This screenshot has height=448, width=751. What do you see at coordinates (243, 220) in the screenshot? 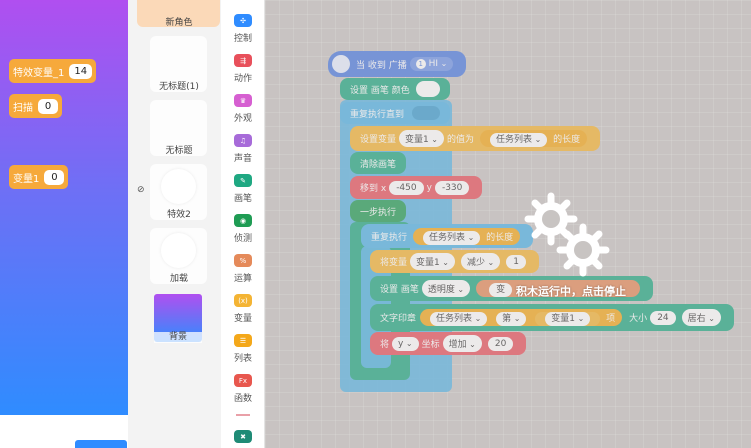
I see `sensing-icon: ◉` at bounding box center [243, 220].